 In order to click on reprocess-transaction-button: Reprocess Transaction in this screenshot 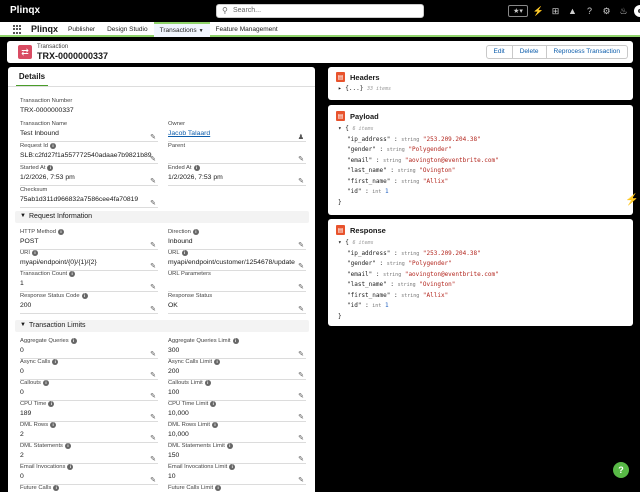, I will do `click(587, 52)`.